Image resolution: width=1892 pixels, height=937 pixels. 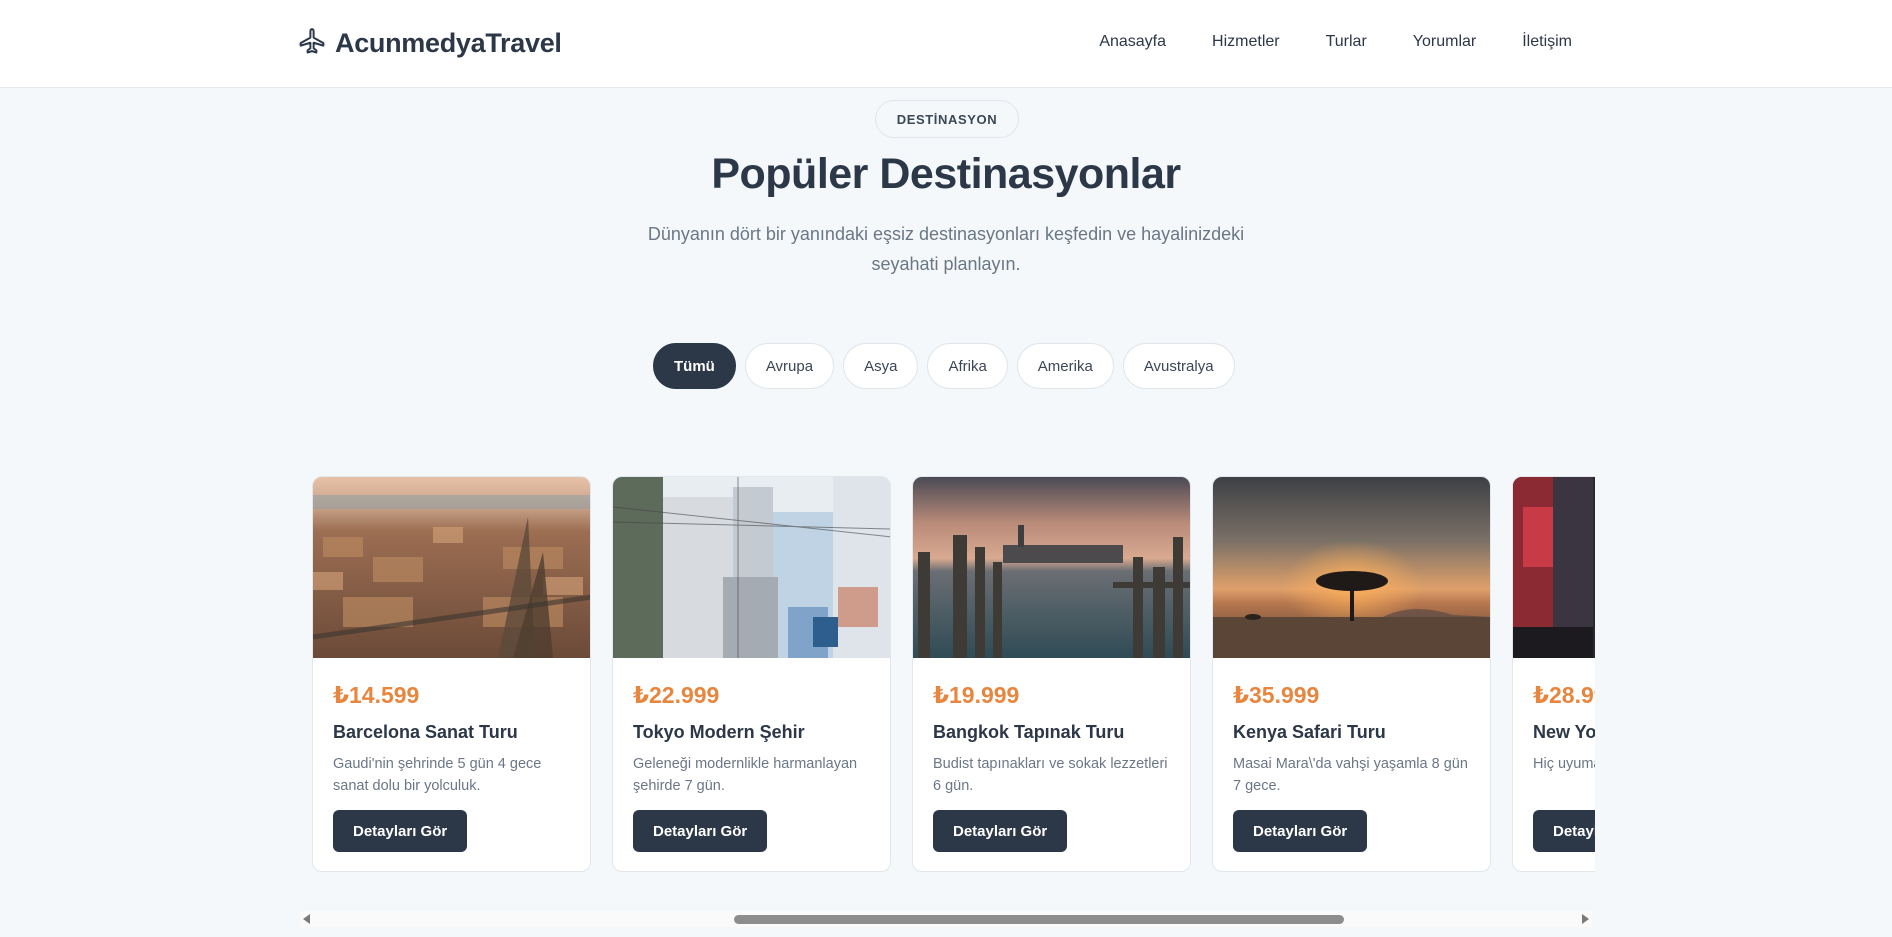 I want to click on filter-avrupa: Avrupa, so click(x=789, y=366).